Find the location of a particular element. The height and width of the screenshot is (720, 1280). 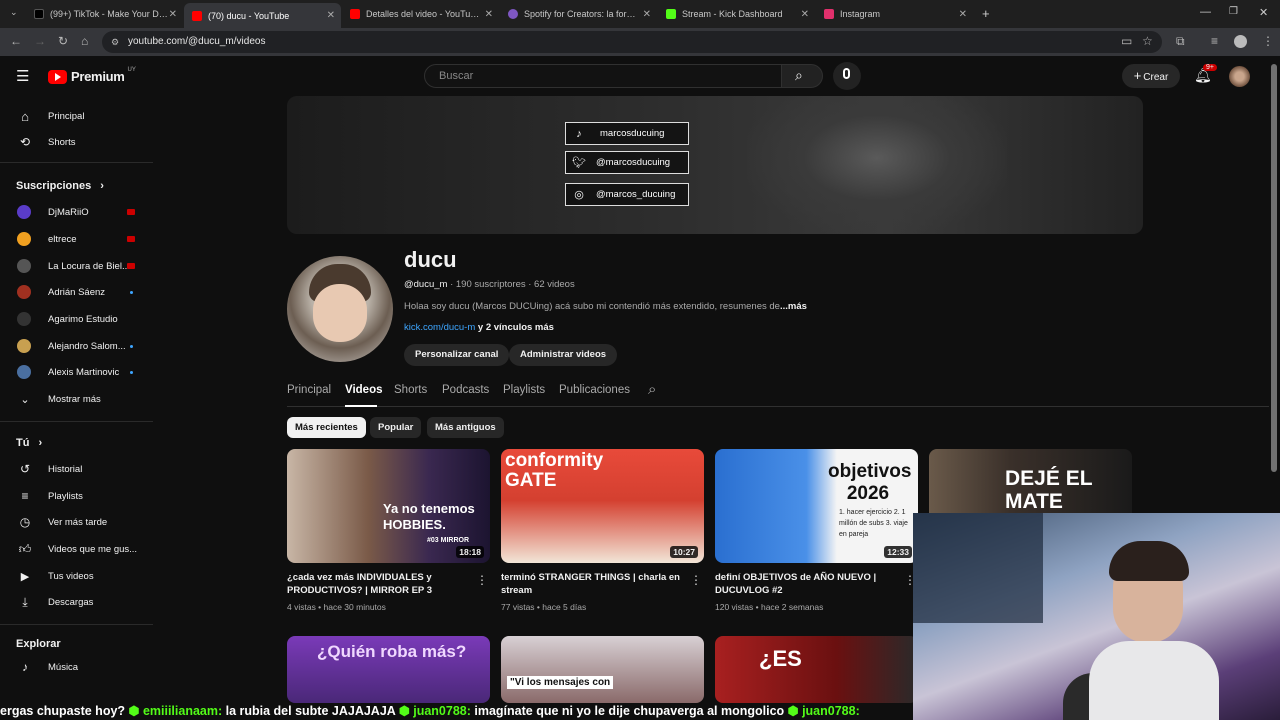

voice-search-button is located at coordinates (847, 76).